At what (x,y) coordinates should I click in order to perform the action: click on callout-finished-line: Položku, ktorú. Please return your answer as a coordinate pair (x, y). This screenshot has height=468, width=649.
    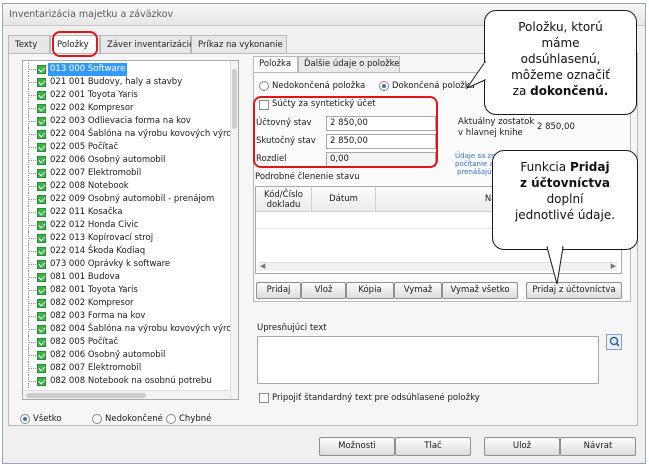
    Looking at the image, I should click on (560, 27).